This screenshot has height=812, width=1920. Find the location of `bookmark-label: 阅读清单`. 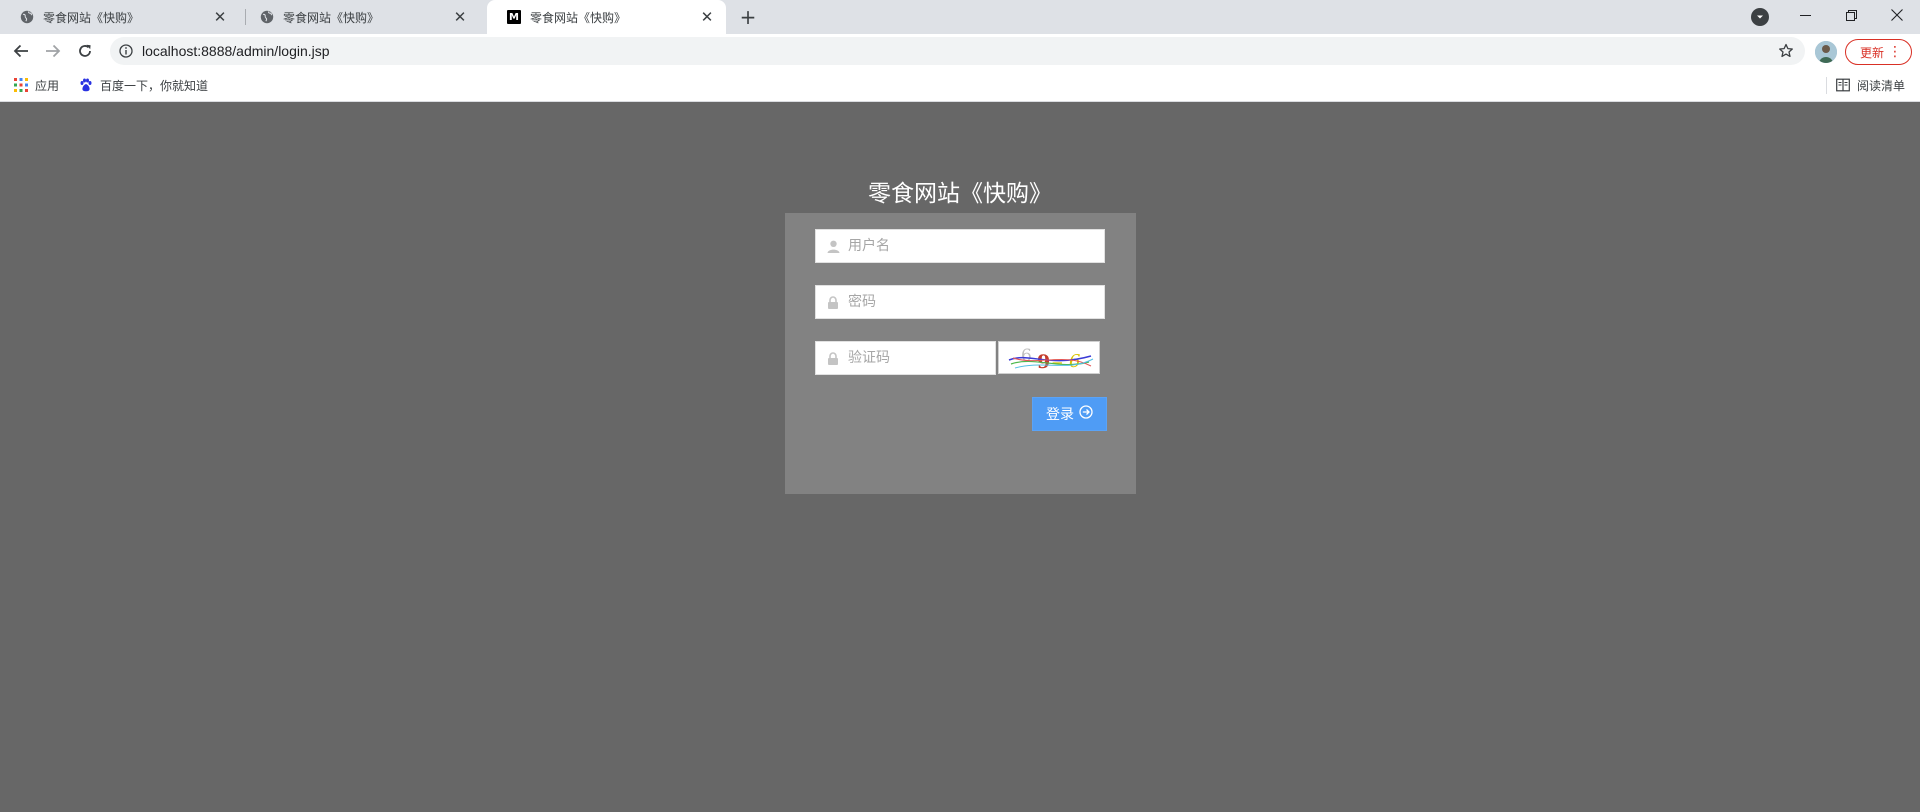

bookmark-label: 阅读清单 is located at coordinates (1881, 85).